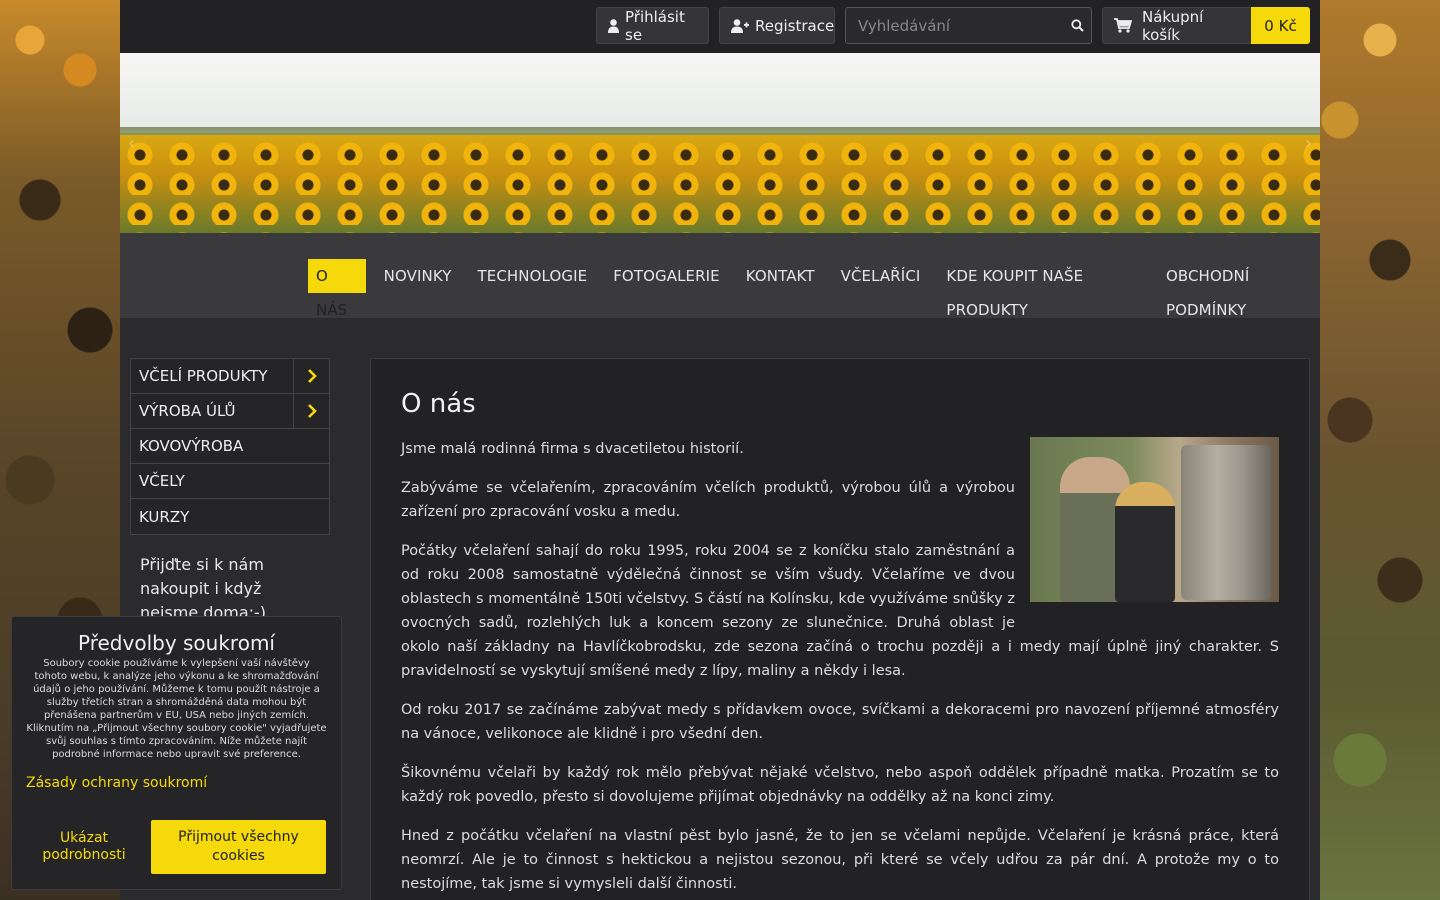  What do you see at coordinates (1145, 542) in the screenshot?
I see `photo-beekeeper-woman` at bounding box center [1145, 542].